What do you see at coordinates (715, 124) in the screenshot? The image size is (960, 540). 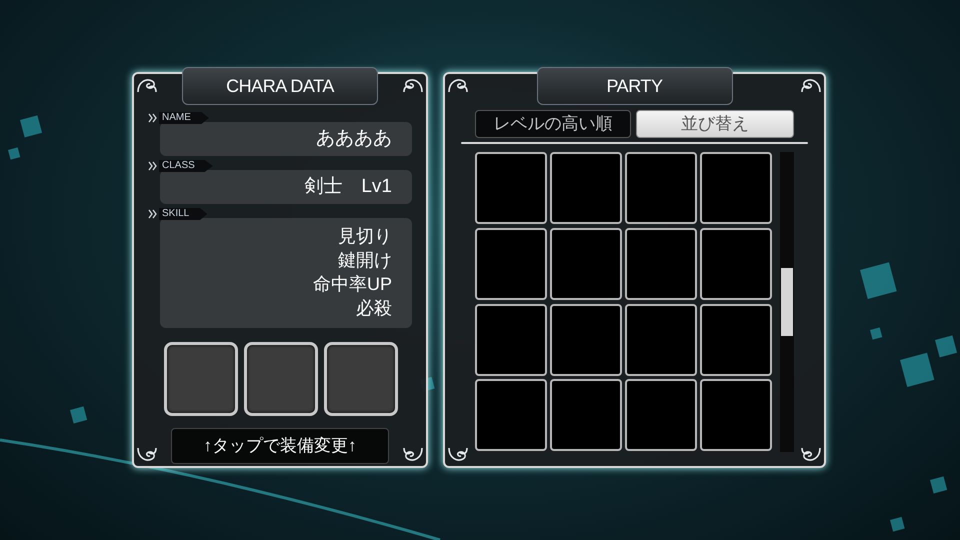 I see `sort-button: 並び替え` at bounding box center [715, 124].